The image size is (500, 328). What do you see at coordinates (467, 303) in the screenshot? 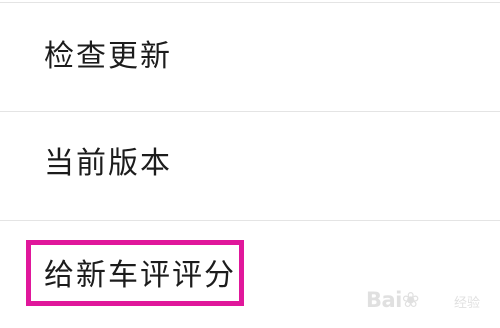
I see `watermark-sub: 经验` at bounding box center [467, 303].